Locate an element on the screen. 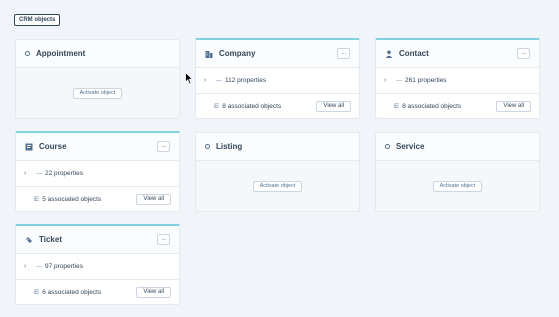 The height and width of the screenshot is (317, 559). listing-card: Listing Activate object is located at coordinates (277, 172).